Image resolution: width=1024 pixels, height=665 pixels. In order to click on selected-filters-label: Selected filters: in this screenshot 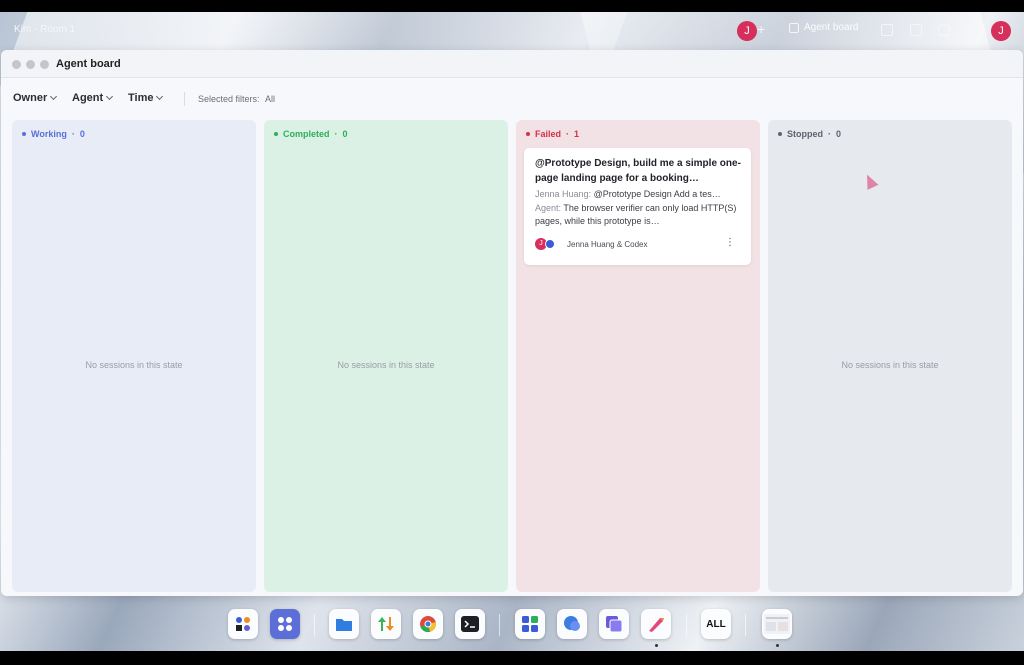, I will do `click(229, 99)`.